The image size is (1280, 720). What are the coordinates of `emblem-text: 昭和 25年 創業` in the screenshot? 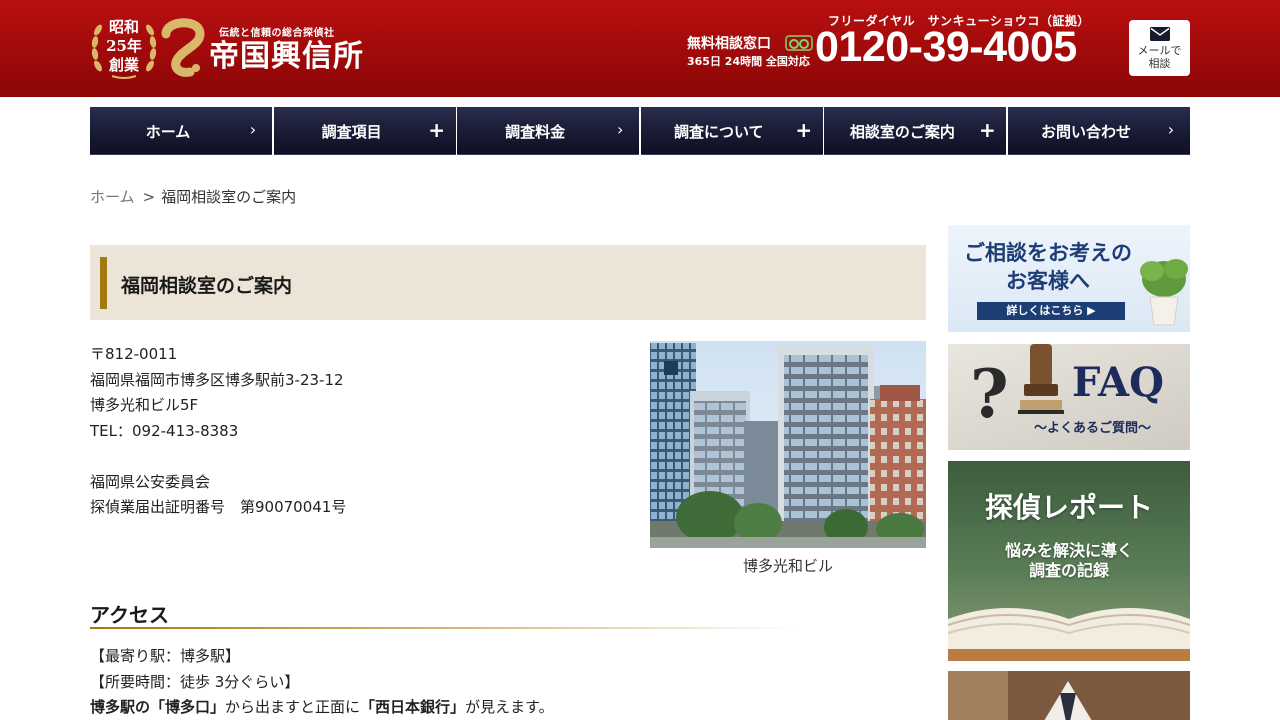 It's located at (124, 46).